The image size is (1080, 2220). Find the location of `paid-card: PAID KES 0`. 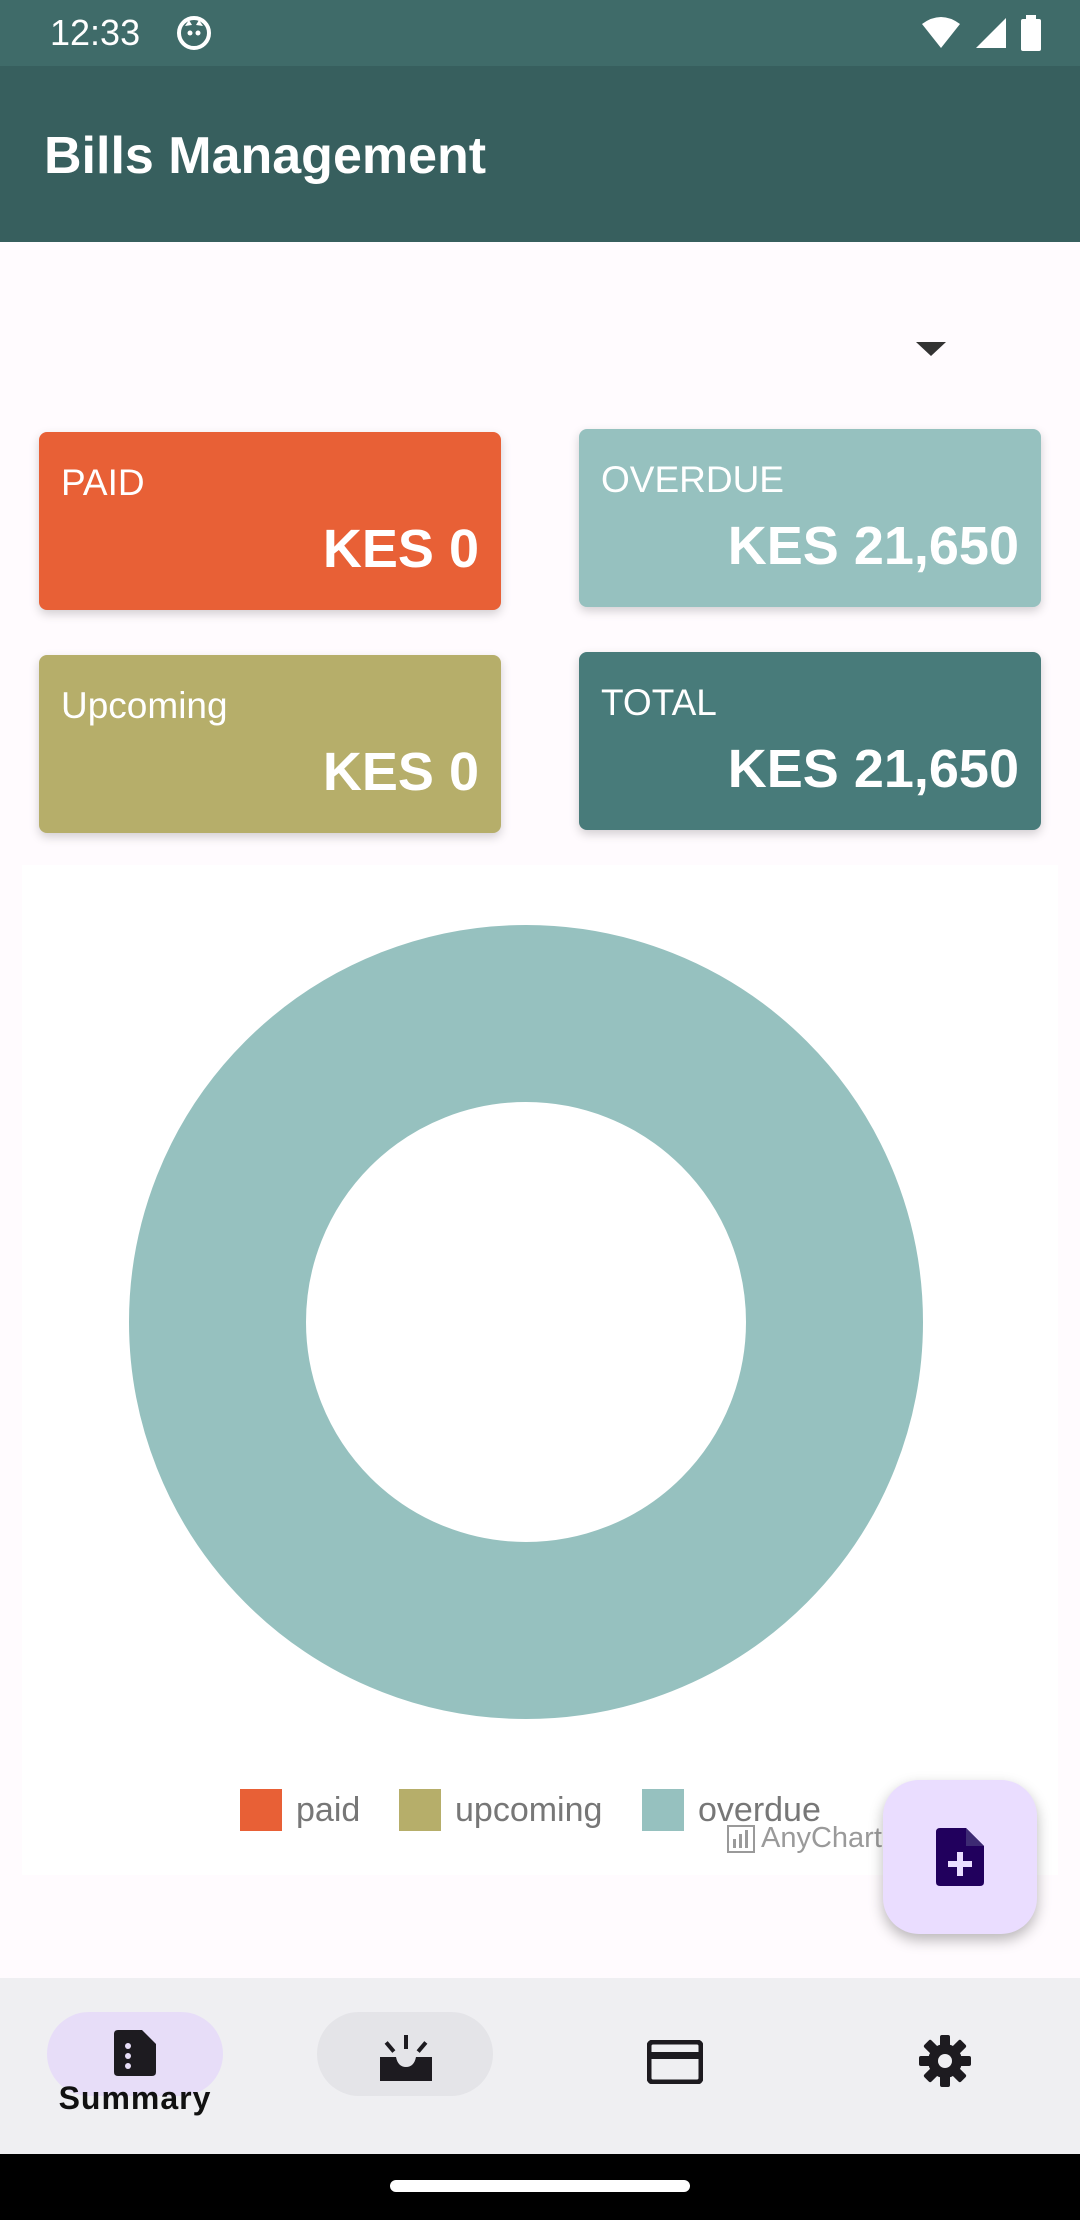

paid-card: PAID KES 0 is located at coordinates (270, 521).